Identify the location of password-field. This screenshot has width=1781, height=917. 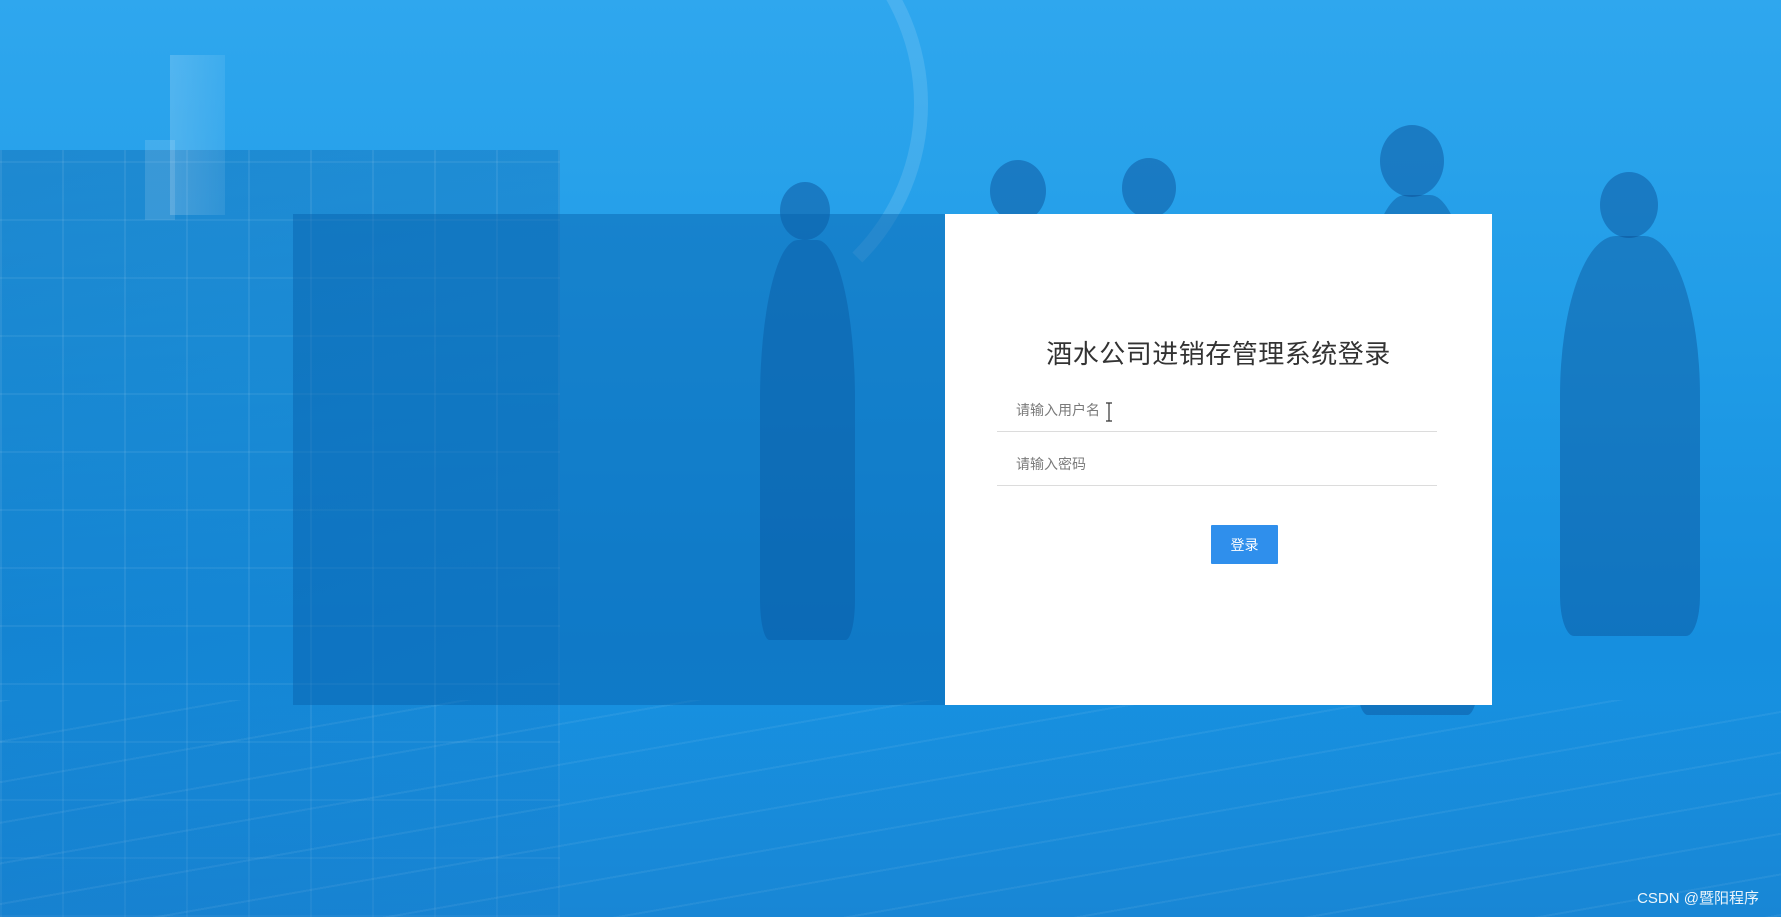
(1217, 465).